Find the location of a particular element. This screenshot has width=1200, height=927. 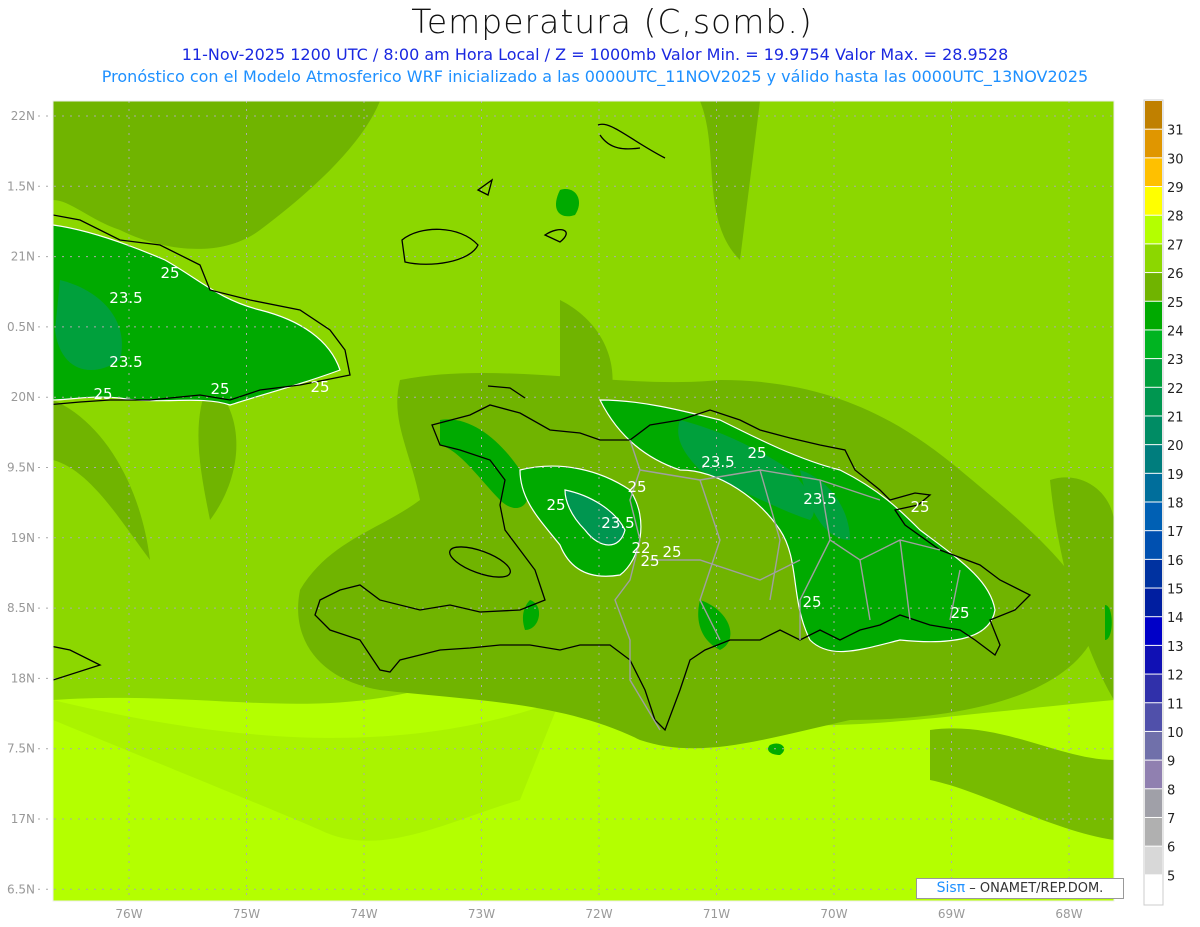

colorbar-label: 26 is located at coordinates (1175, 274).